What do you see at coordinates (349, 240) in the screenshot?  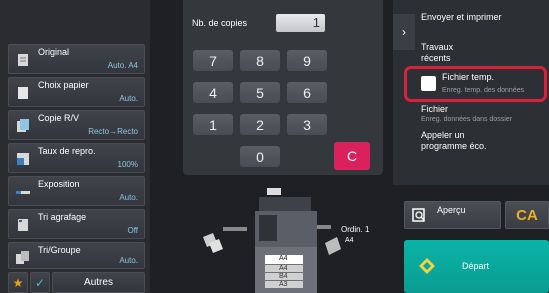 I see `original-size-label: A4` at bounding box center [349, 240].